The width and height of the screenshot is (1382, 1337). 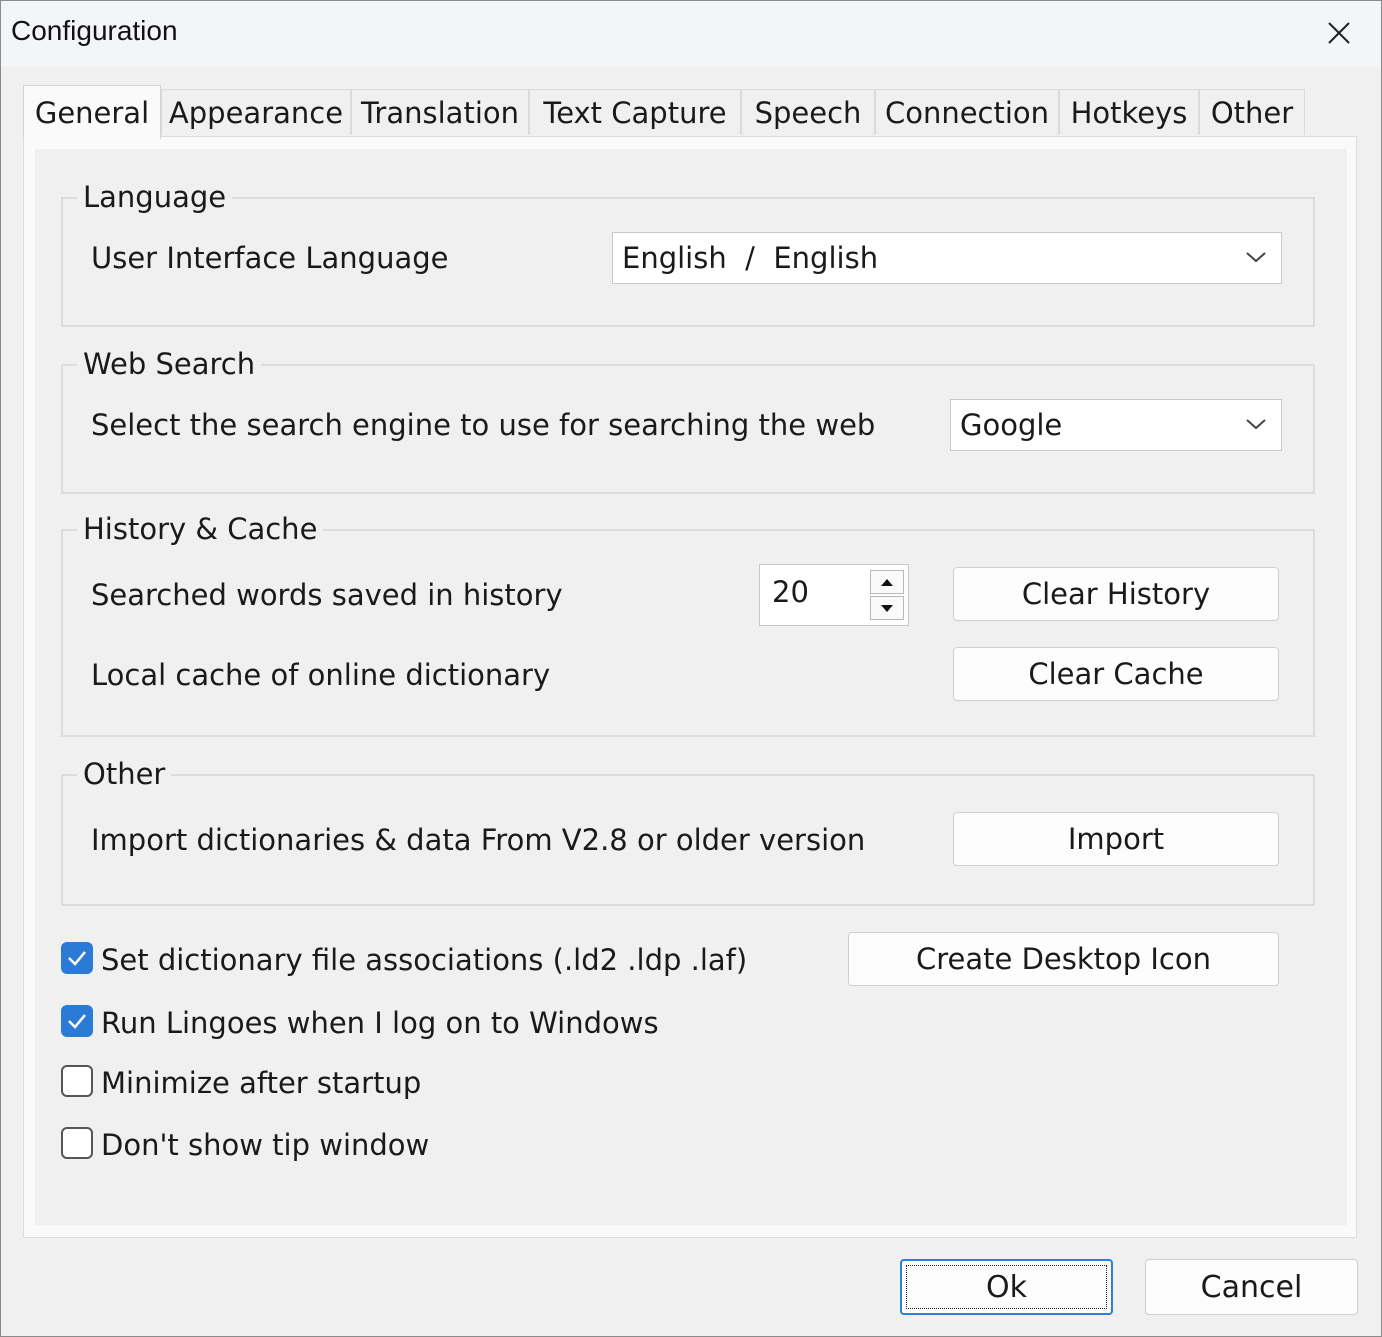 What do you see at coordinates (947, 258) in the screenshot?
I see `ui-language-select: English / English` at bounding box center [947, 258].